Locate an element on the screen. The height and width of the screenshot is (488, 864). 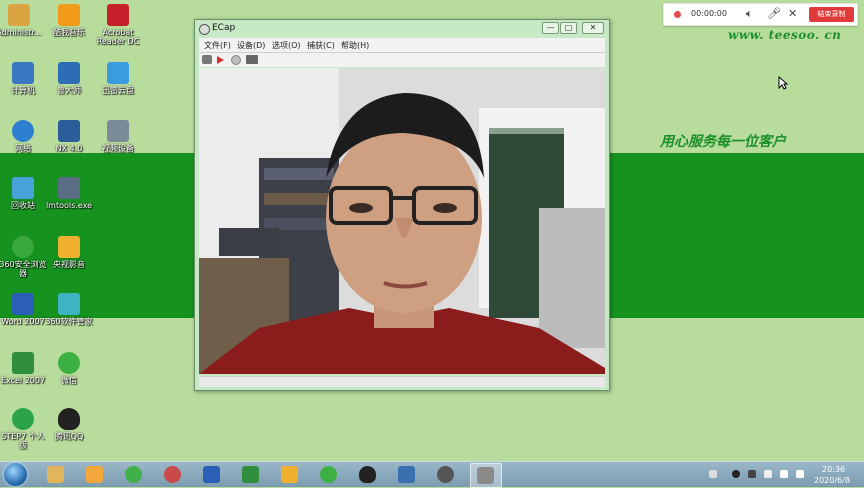
stop-icon is located at coordinates (236, 60).